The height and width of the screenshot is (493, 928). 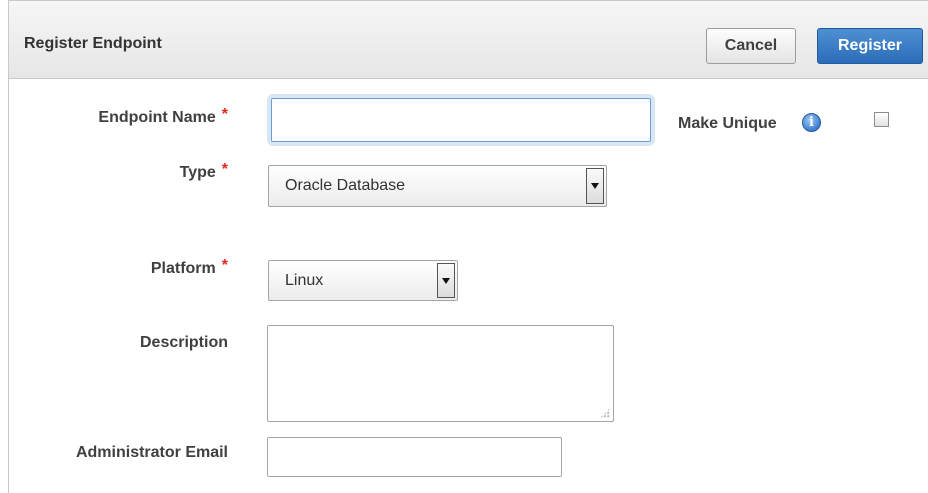 I want to click on type-selected-value: Oracle Database, so click(x=345, y=185).